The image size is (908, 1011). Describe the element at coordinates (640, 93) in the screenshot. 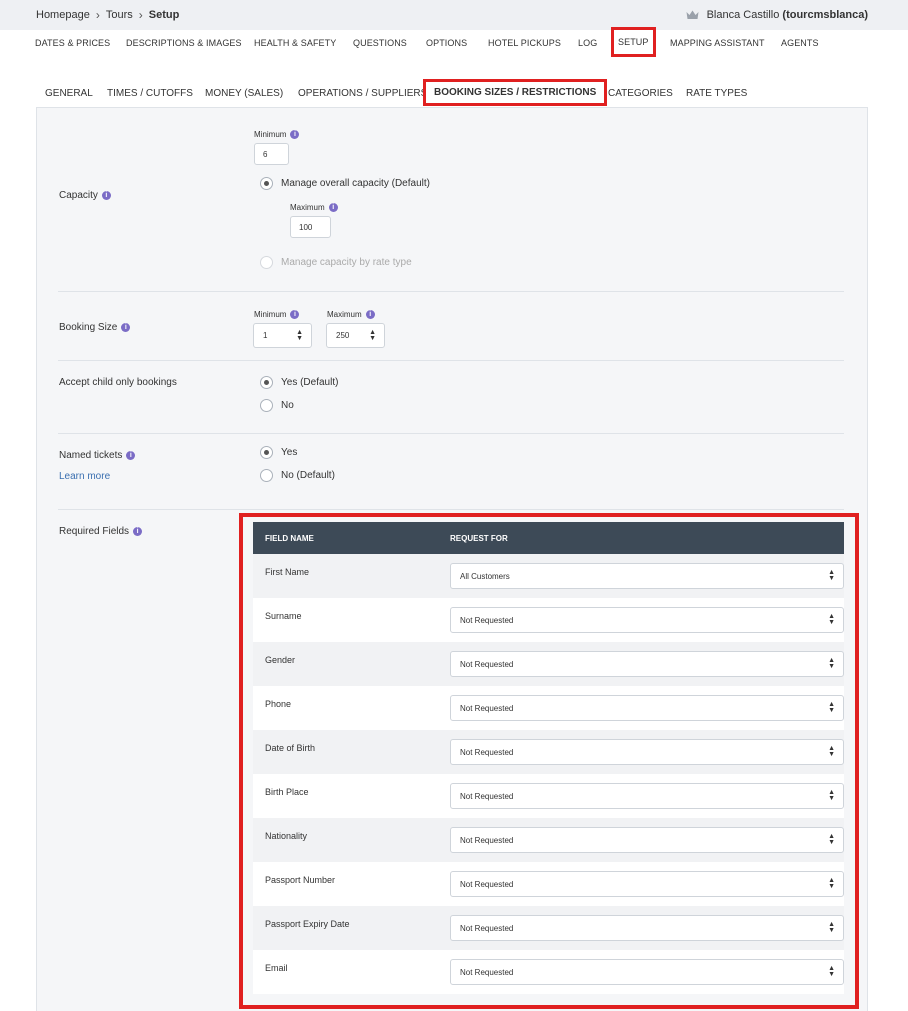

I see `tab-categories: CATEGORIES` at that location.